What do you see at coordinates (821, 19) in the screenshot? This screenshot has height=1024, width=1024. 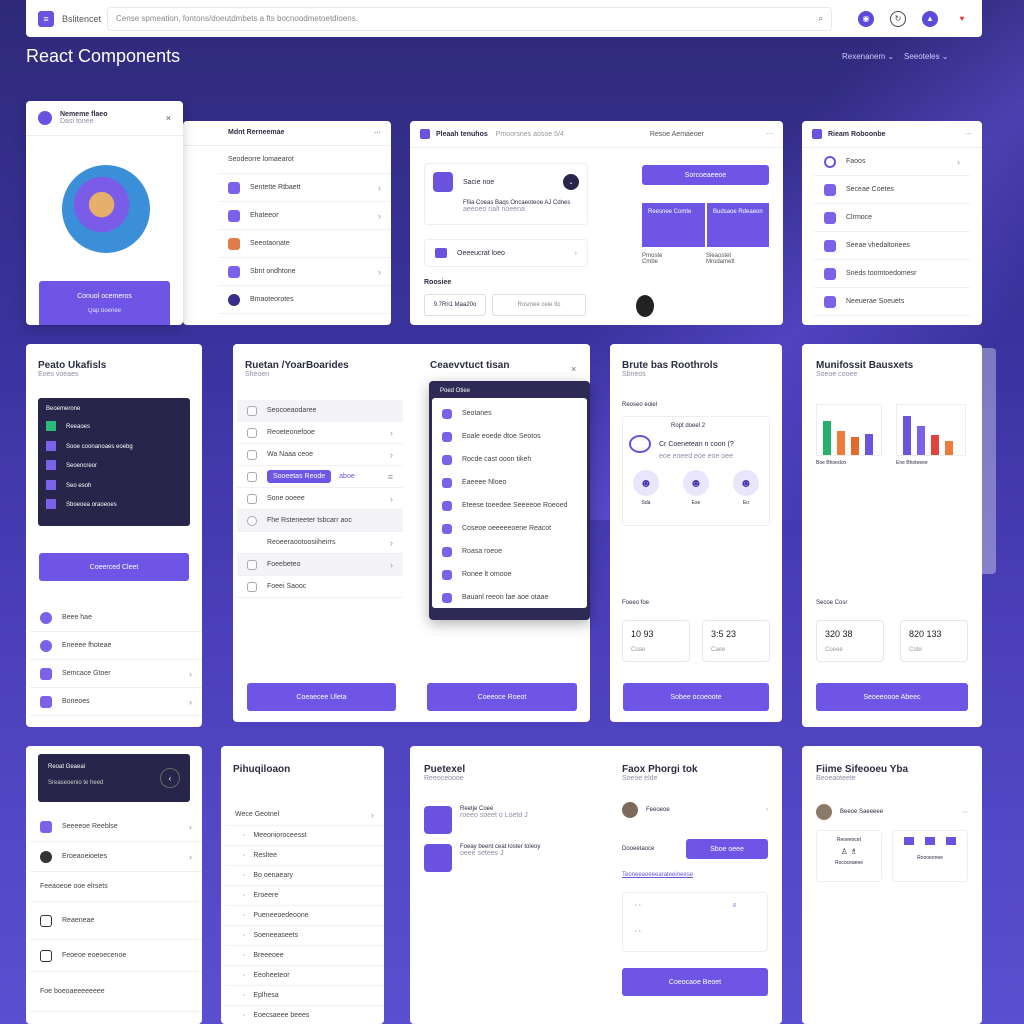 I see `search-icon: ⌕` at bounding box center [821, 19].